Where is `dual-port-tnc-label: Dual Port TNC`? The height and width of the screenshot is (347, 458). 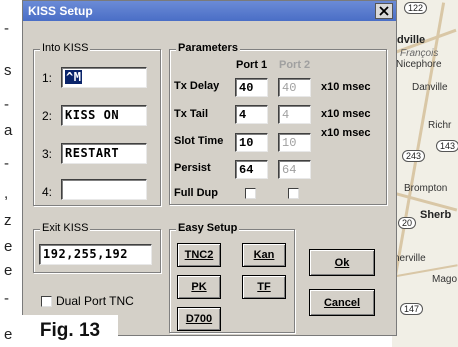
dual-port-tnc-label: Dual Port TNC is located at coordinates (95, 301).